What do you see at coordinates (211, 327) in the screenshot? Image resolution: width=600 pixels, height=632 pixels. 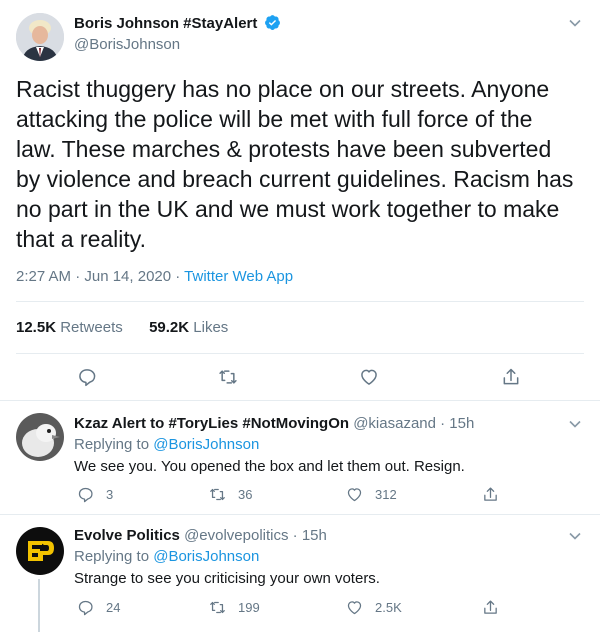 I see `likes-label: Likes` at bounding box center [211, 327].